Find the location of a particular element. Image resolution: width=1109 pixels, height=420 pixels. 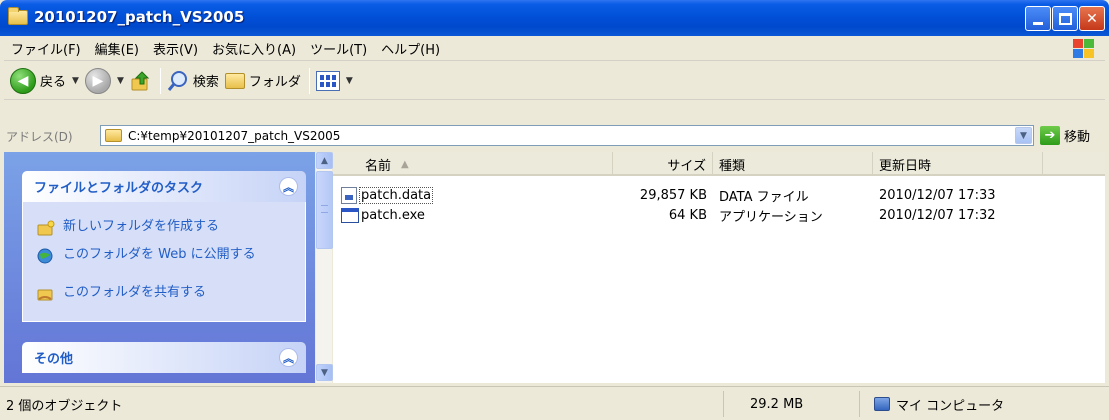

scroll-thumb is located at coordinates (324, 210).